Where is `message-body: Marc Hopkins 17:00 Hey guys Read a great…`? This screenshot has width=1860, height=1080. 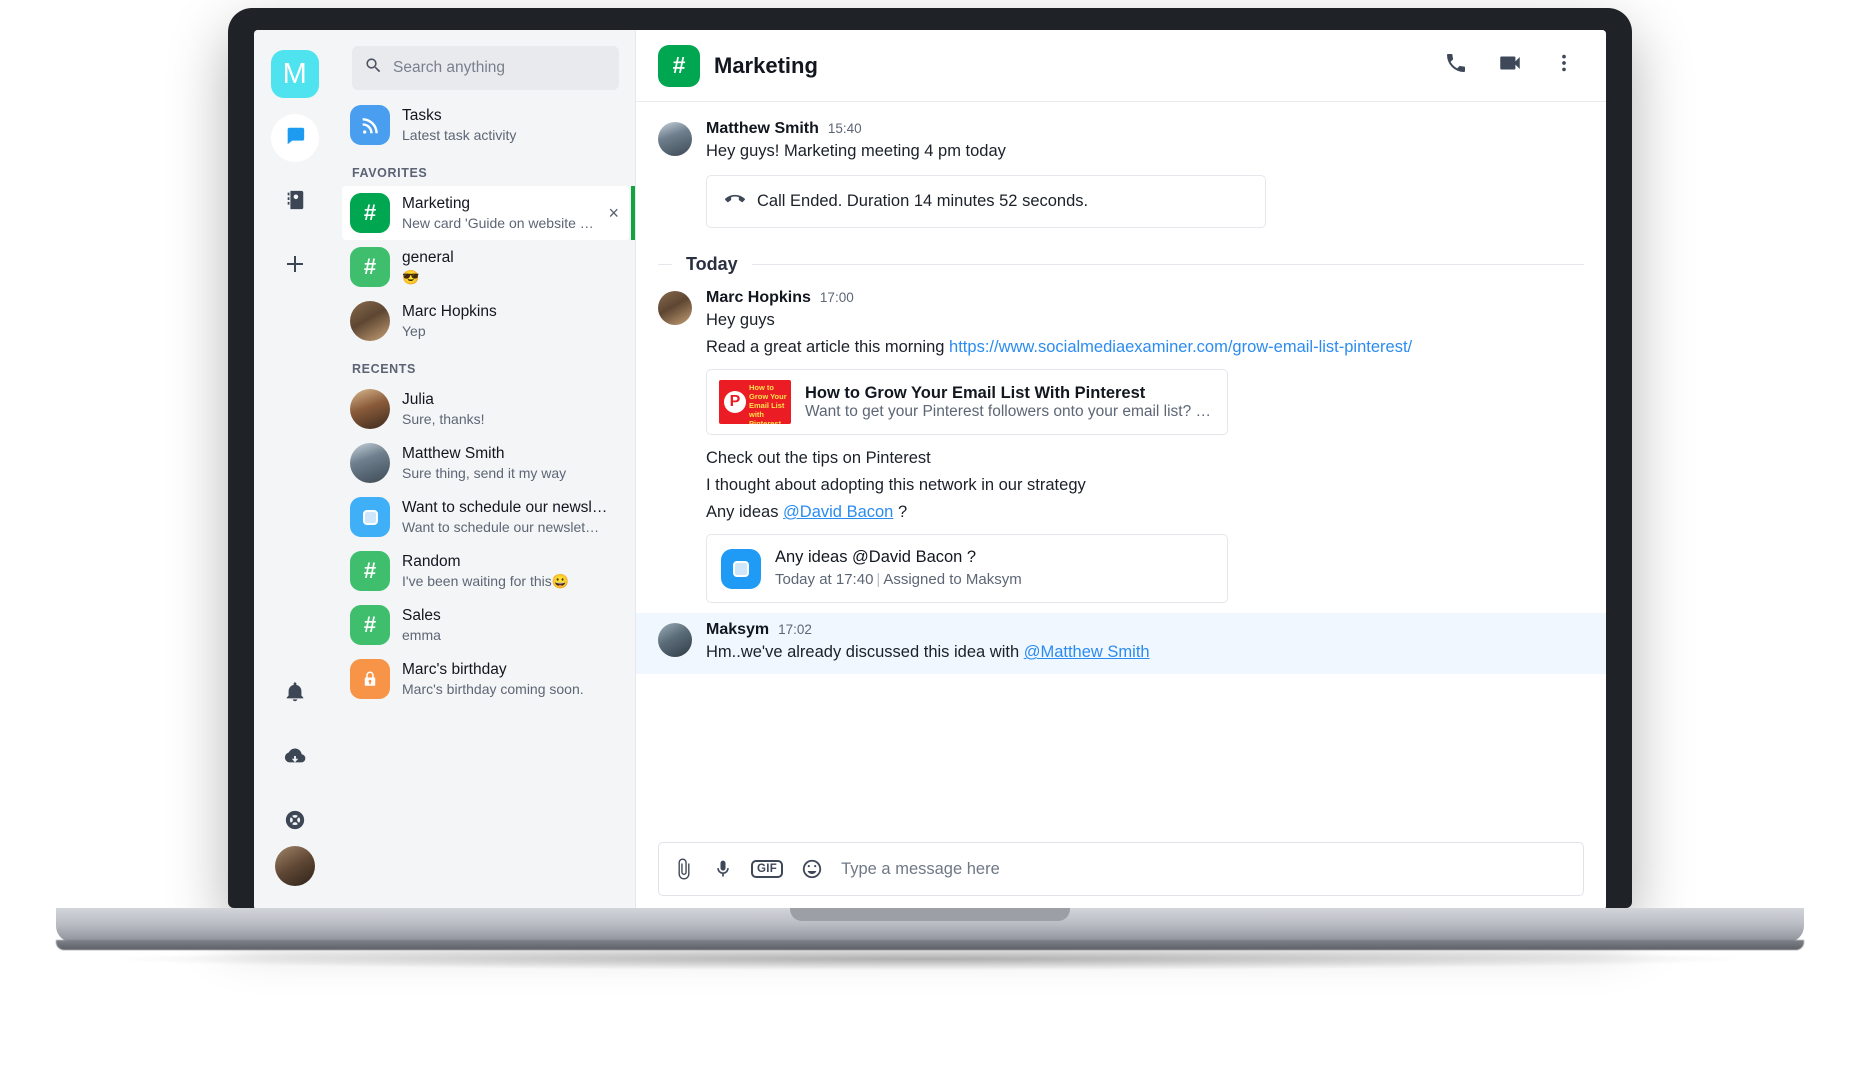 message-body: Marc Hopkins 17:00 Hey guys Read a great… is located at coordinates (1145, 449).